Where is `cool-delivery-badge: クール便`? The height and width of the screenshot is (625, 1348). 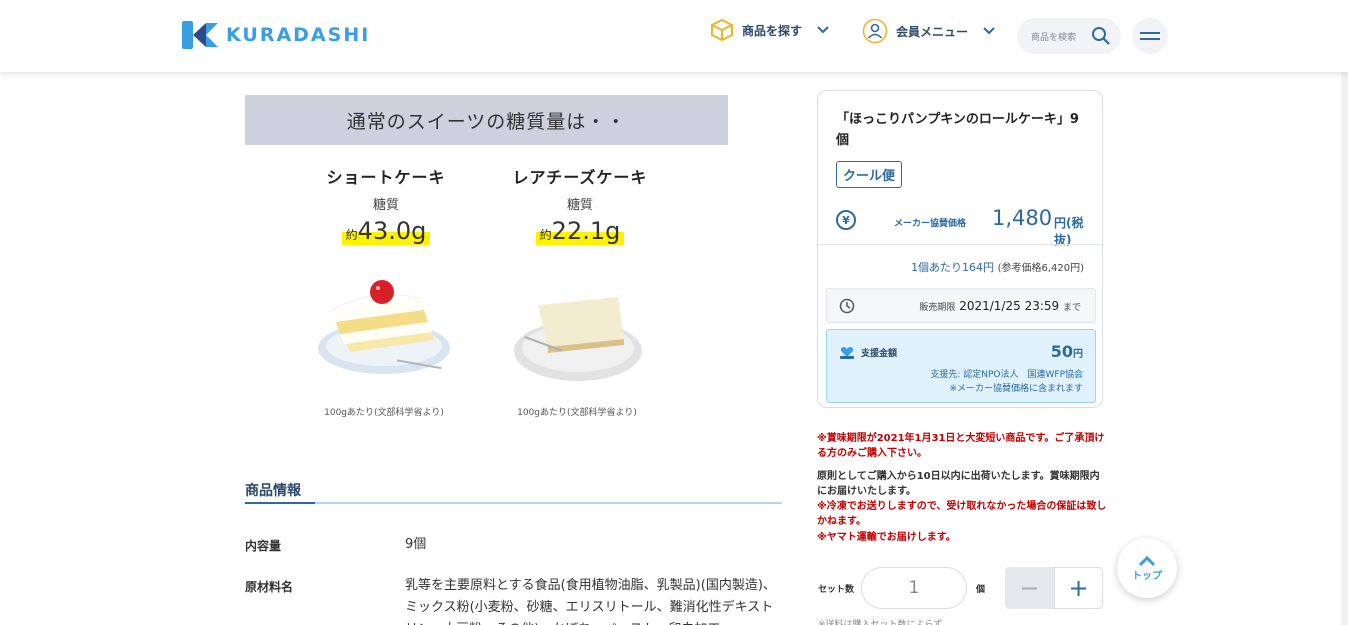 cool-delivery-badge: クール便 is located at coordinates (869, 174).